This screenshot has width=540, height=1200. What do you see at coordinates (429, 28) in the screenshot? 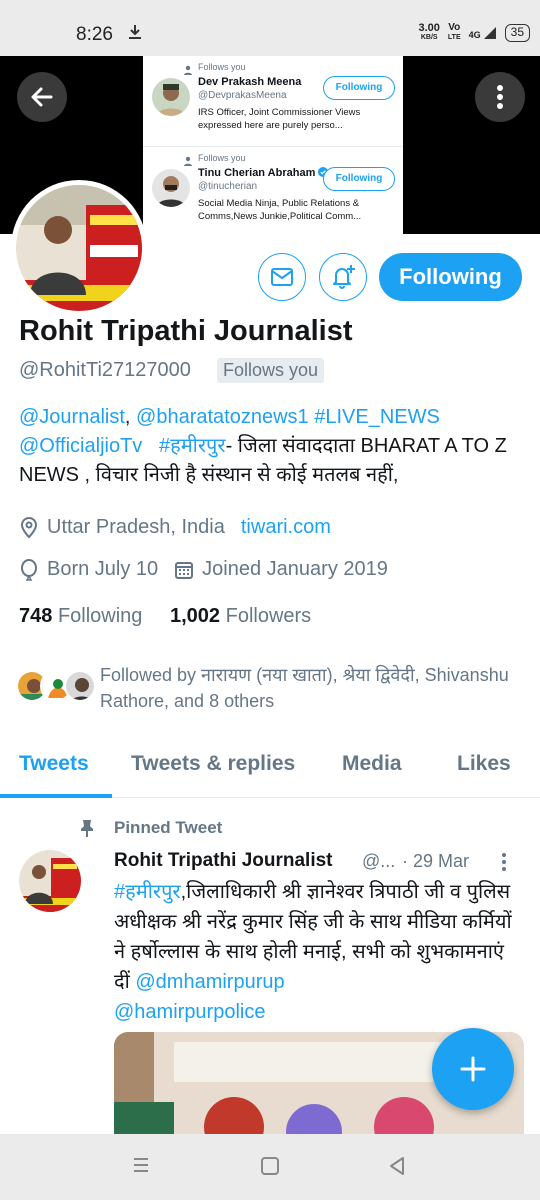
I see `network-speed-value: 3.00` at bounding box center [429, 28].